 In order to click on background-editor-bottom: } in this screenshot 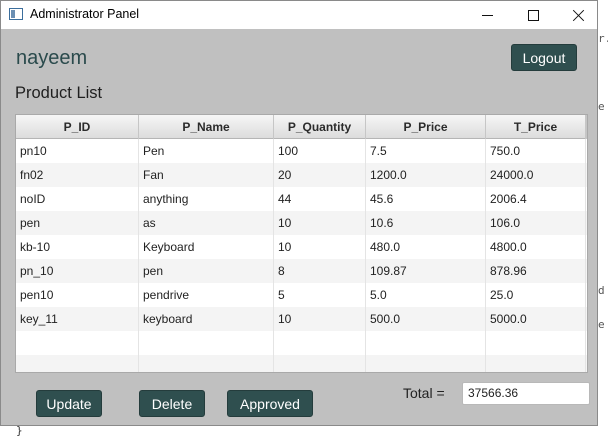, I will do `click(304, 430)`.